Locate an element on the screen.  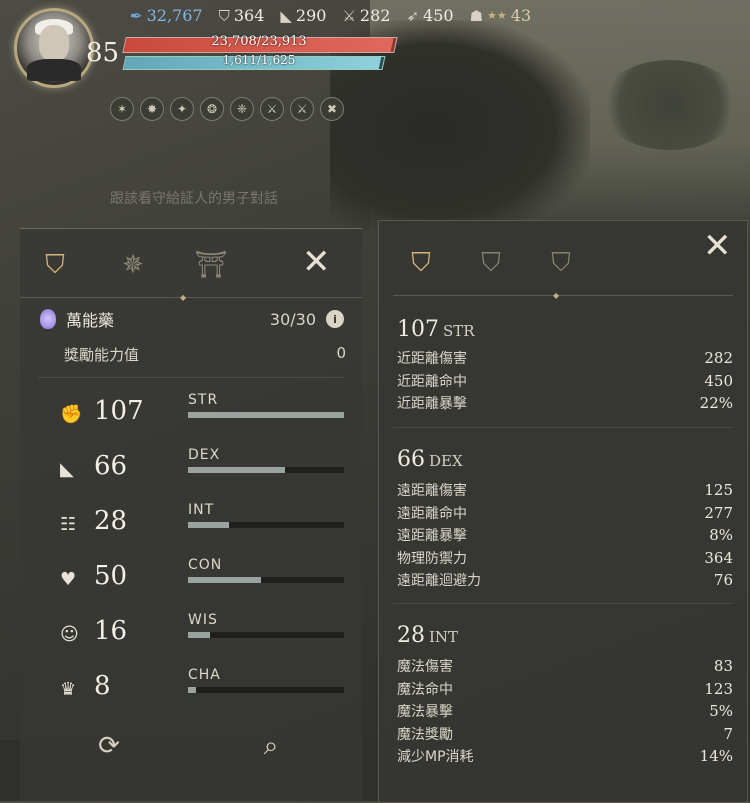
bow-icon: ➶ is located at coordinates (413, 15).